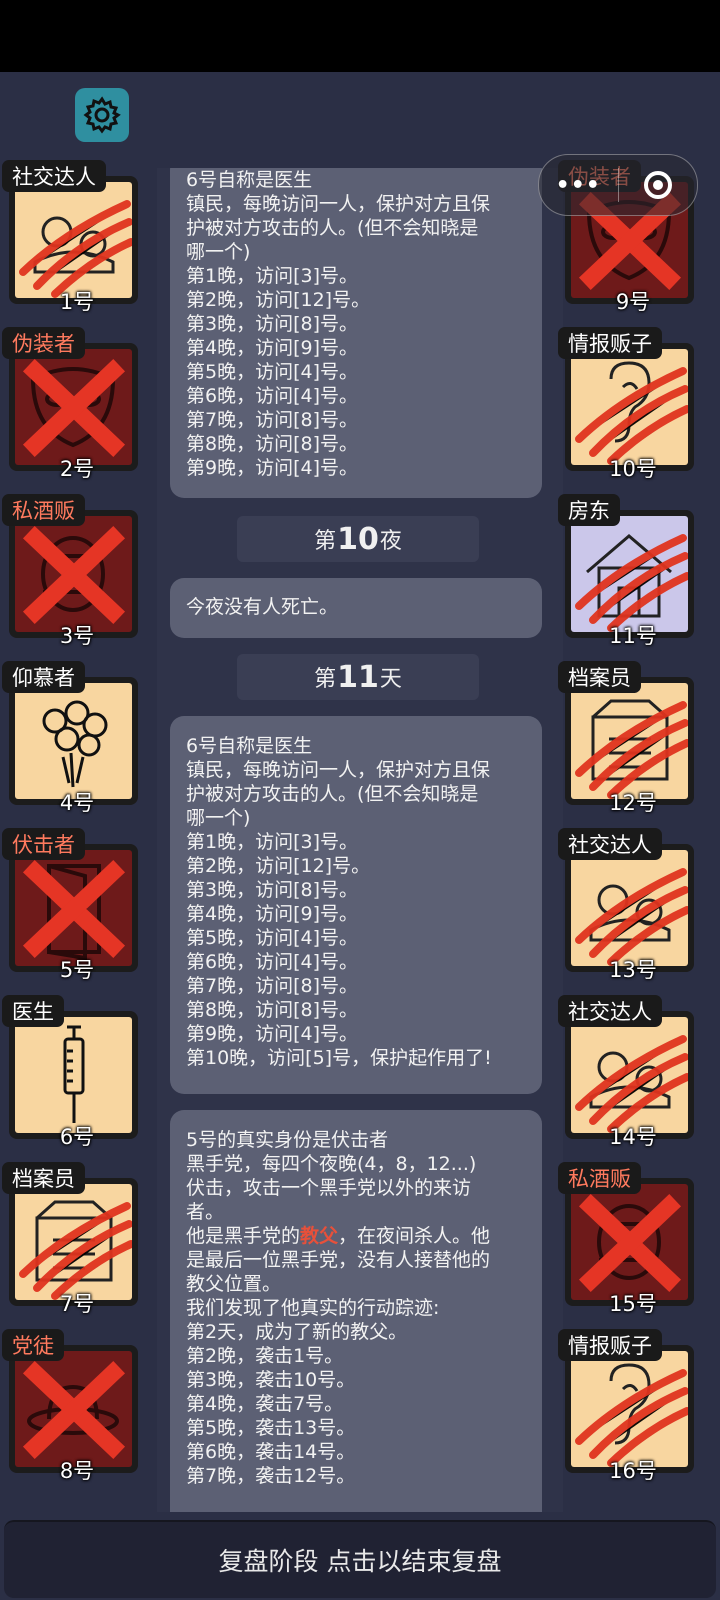 The height and width of the screenshot is (1600, 720). Describe the element at coordinates (633, 1471) in the screenshot. I see `player-number: 16号` at that location.